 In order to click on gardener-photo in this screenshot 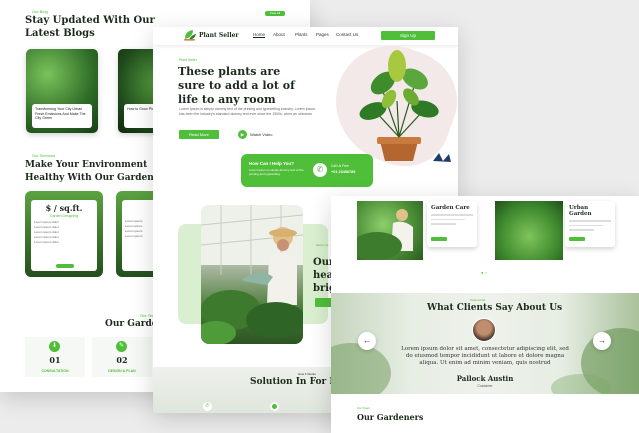, I will do `click(252, 274)`.